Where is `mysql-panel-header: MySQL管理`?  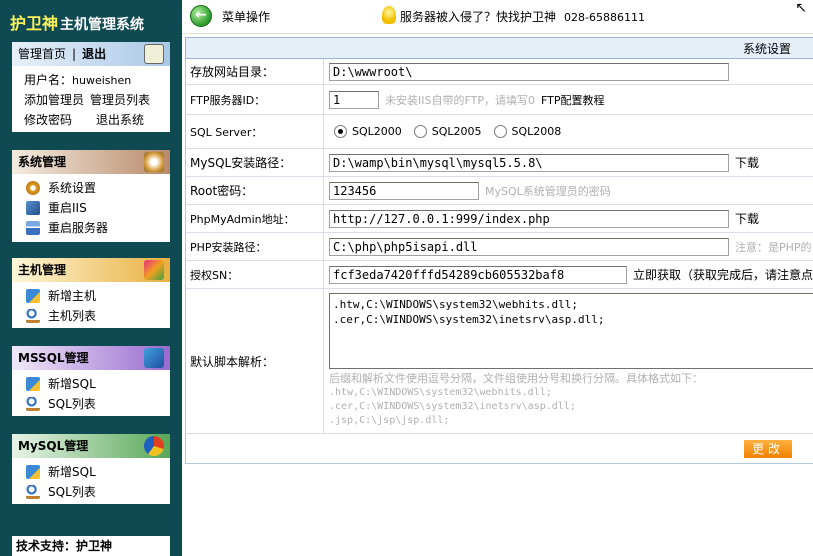
mysql-panel-header: MySQL管理 is located at coordinates (91, 446).